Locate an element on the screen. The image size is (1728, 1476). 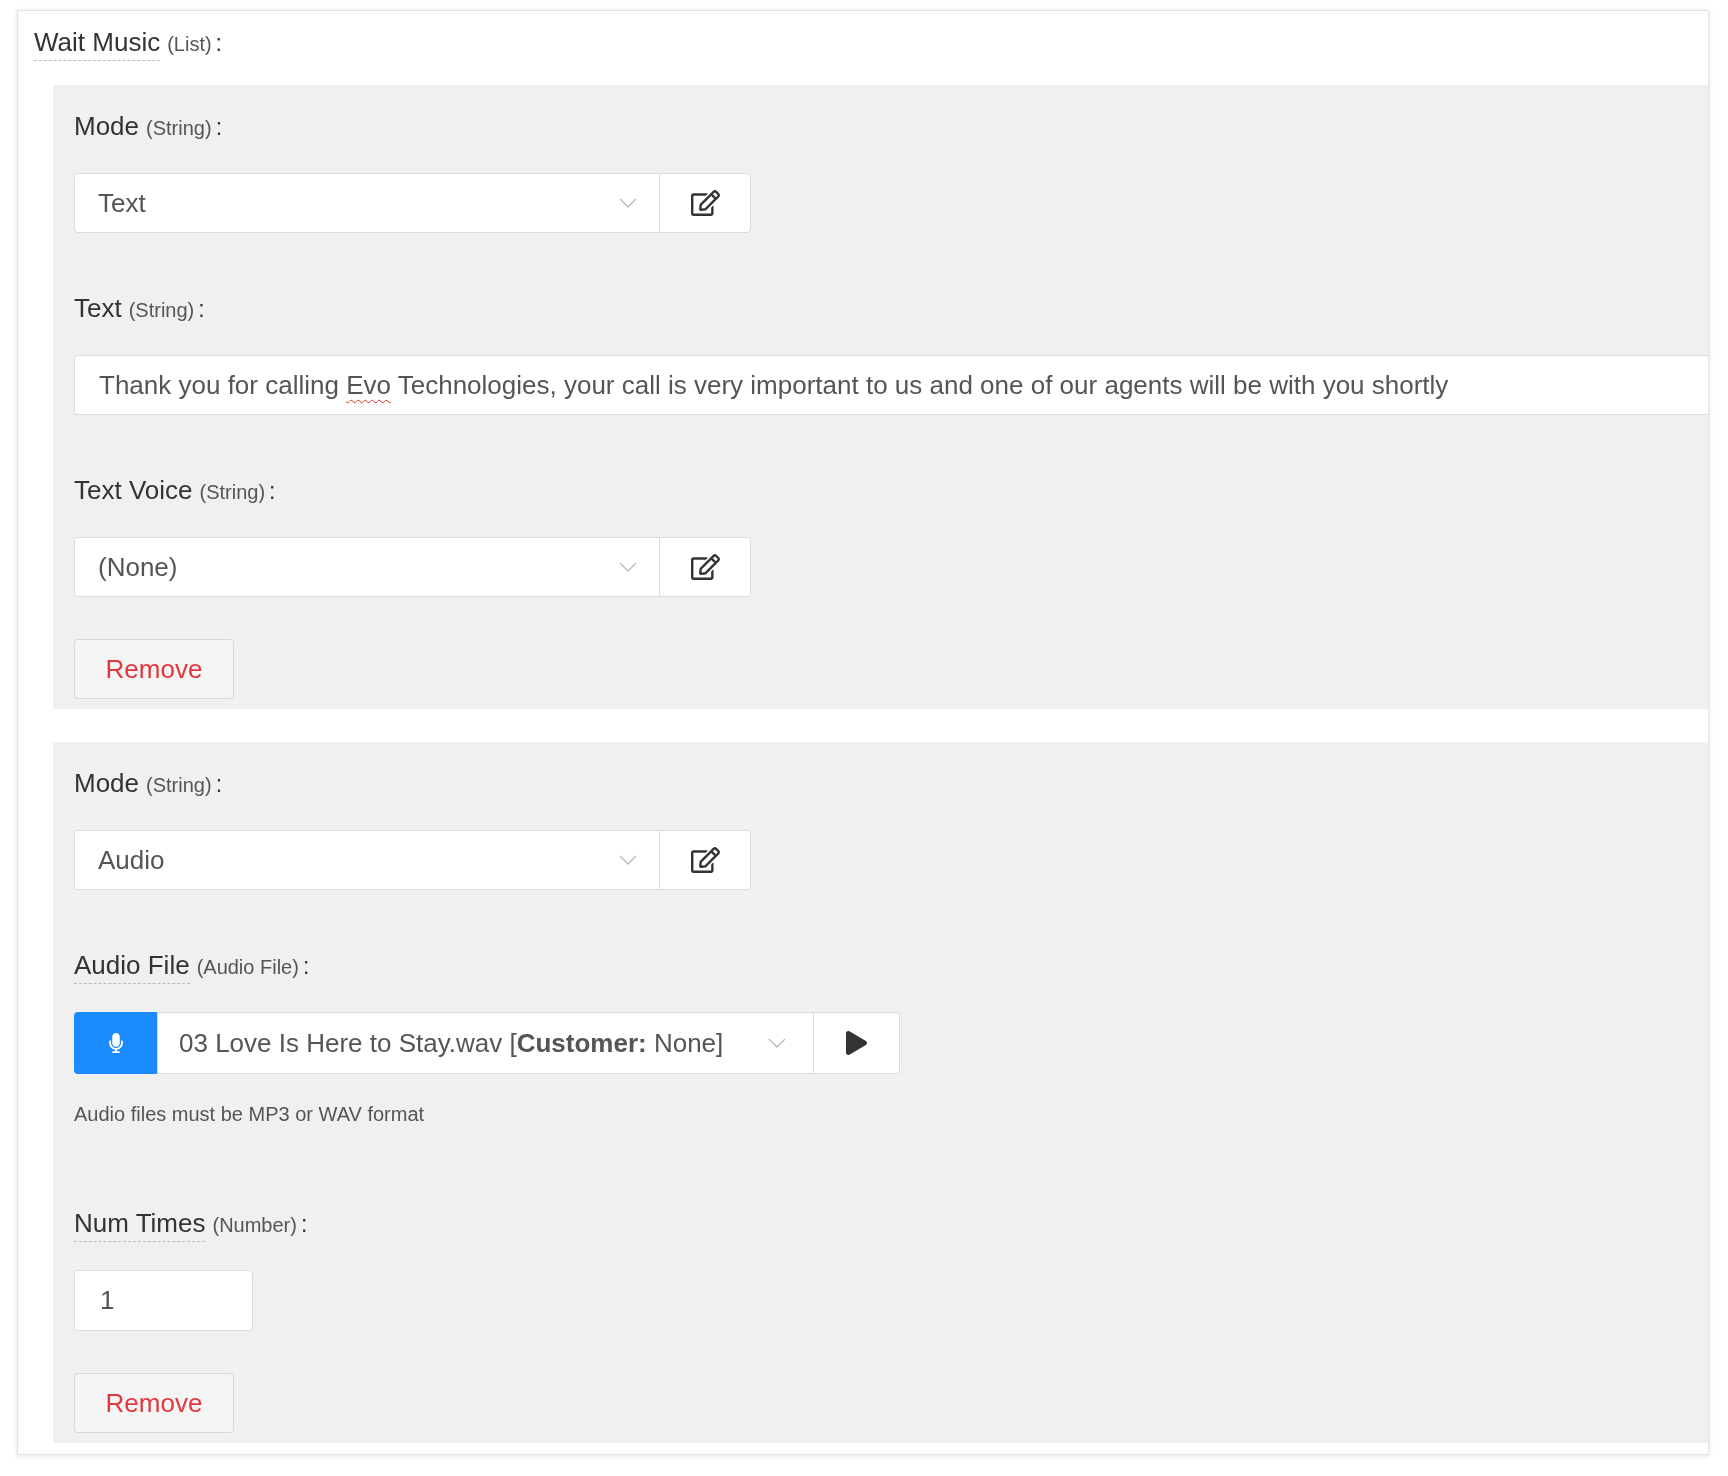
field-label: Num Times is located at coordinates (140, 1224).